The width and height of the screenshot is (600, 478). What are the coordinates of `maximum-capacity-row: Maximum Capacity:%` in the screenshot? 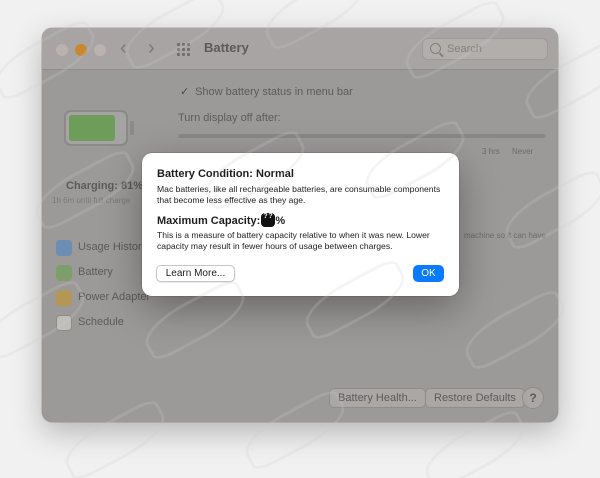 It's located at (221, 220).